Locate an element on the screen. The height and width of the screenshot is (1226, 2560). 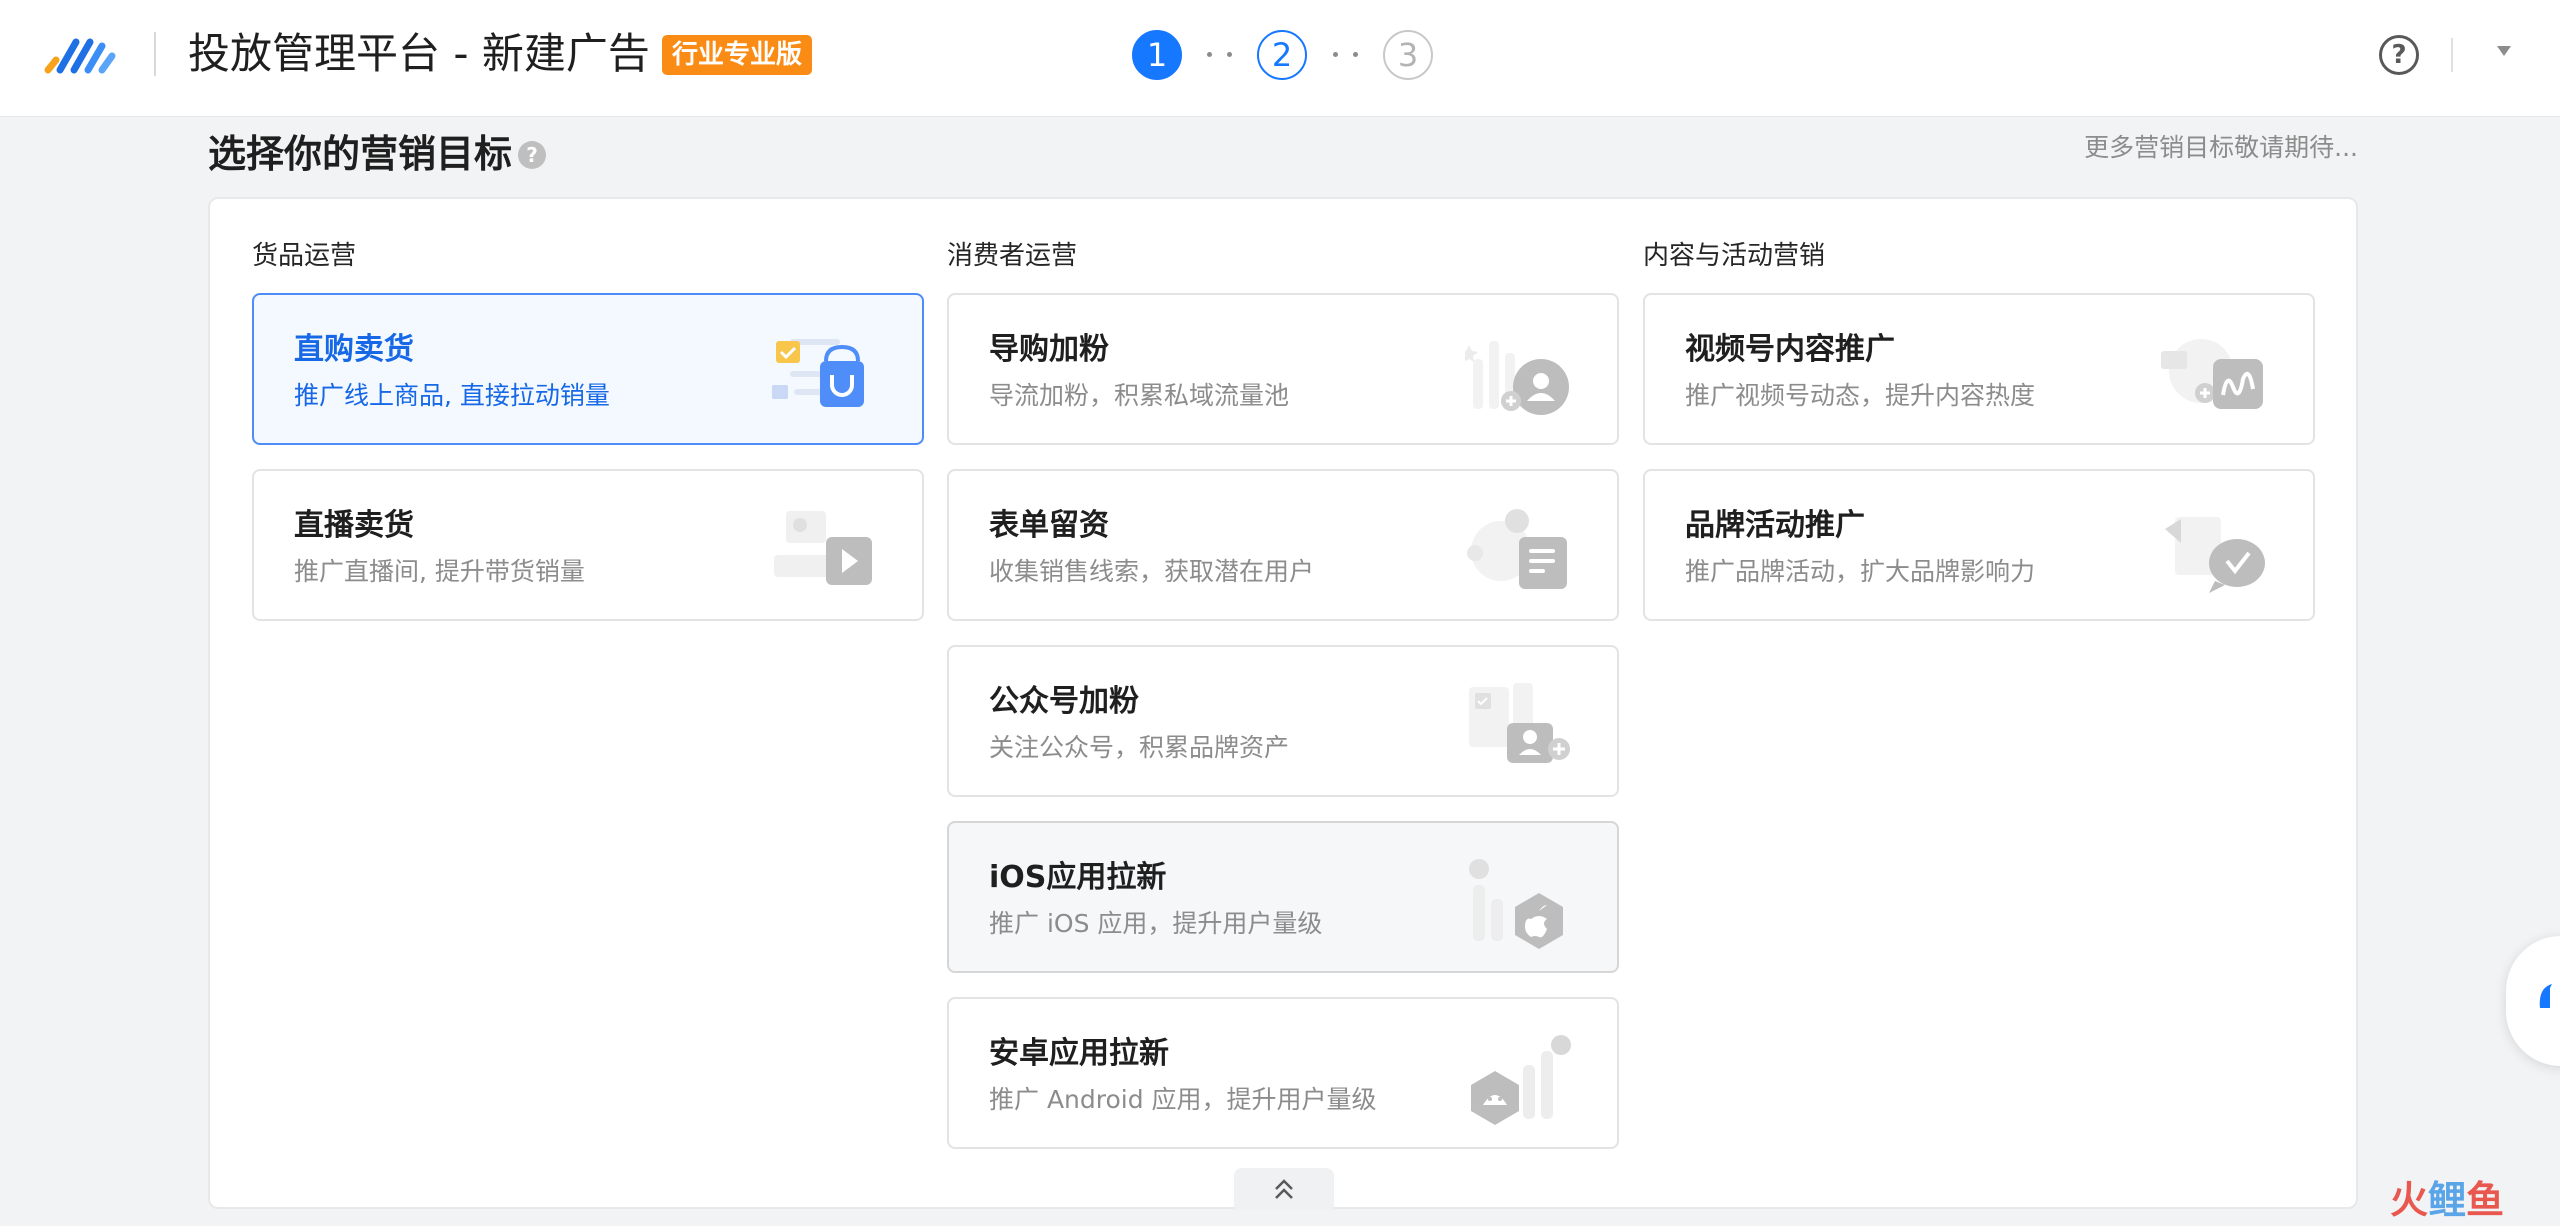
card-desc: 导流加粉，积累私域流量池 is located at coordinates (1139, 395).